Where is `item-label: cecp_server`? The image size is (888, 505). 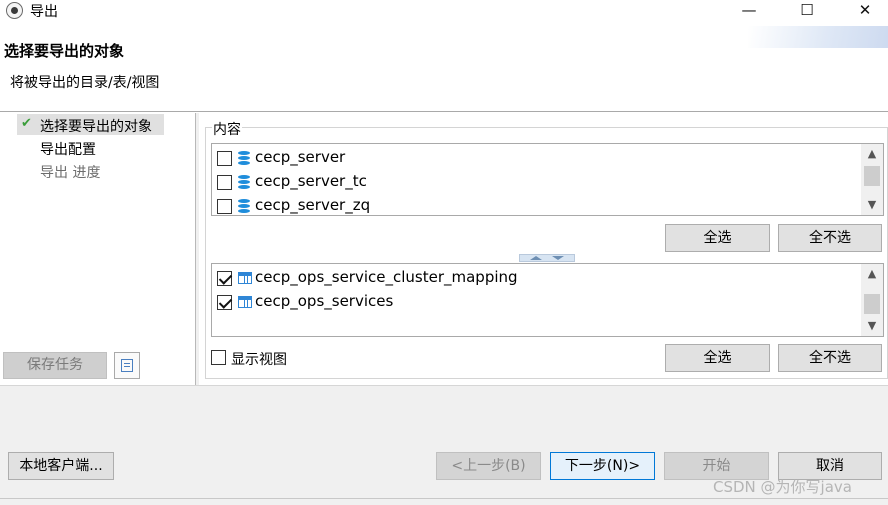 item-label: cecp_server is located at coordinates (300, 157).